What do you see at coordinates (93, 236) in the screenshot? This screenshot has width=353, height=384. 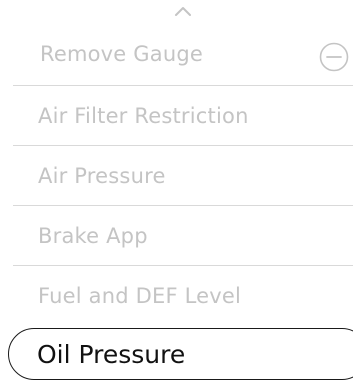 I see `gauge-item-label: Brake App` at bounding box center [93, 236].